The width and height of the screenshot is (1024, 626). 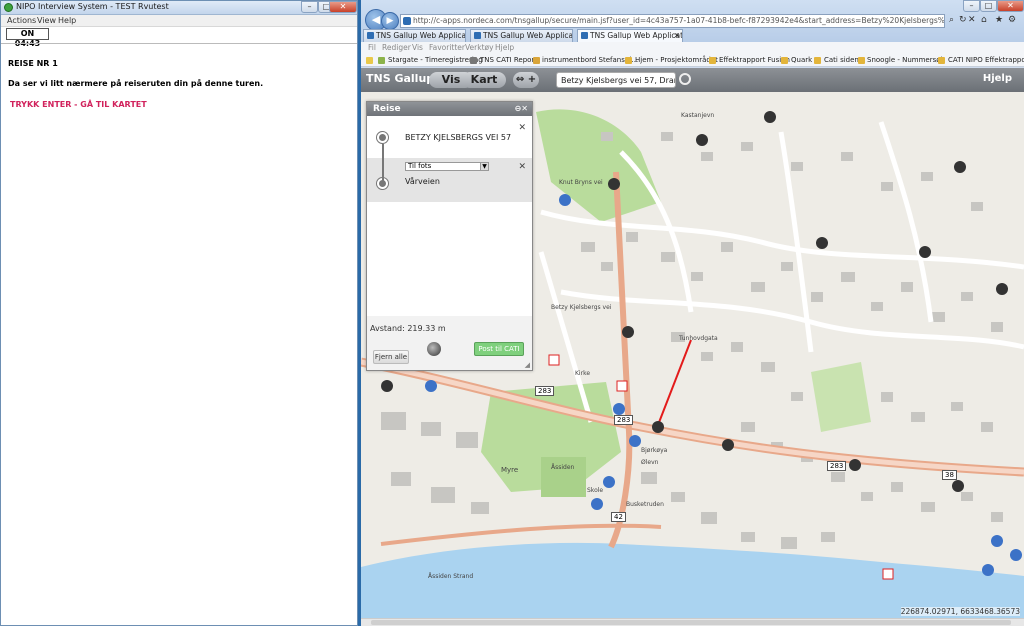 What do you see at coordinates (417, 47) in the screenshot?
I see `menu-vis: Vis` at bounding box center [417, 47].